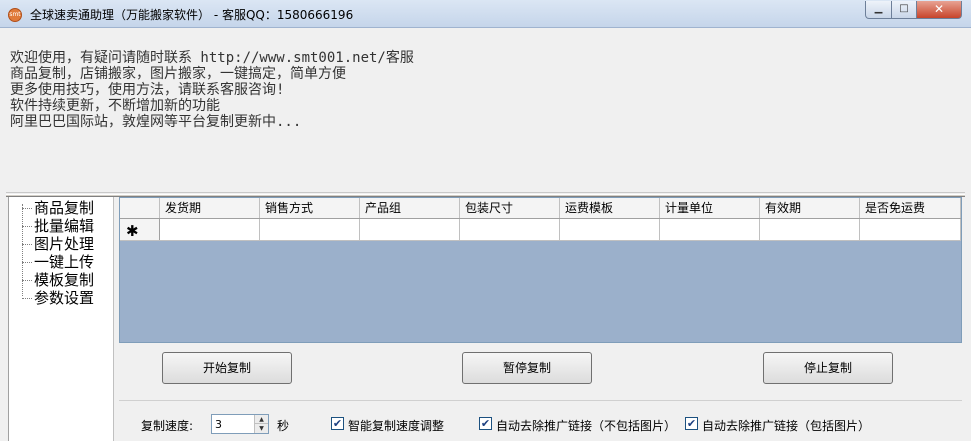 The height and width of the screenshot is (441, 971). What do you see at coordinates (710, 208) in the screenshot?
I see `column-header-unit: 计量单位` at bounding box center [710, 208].